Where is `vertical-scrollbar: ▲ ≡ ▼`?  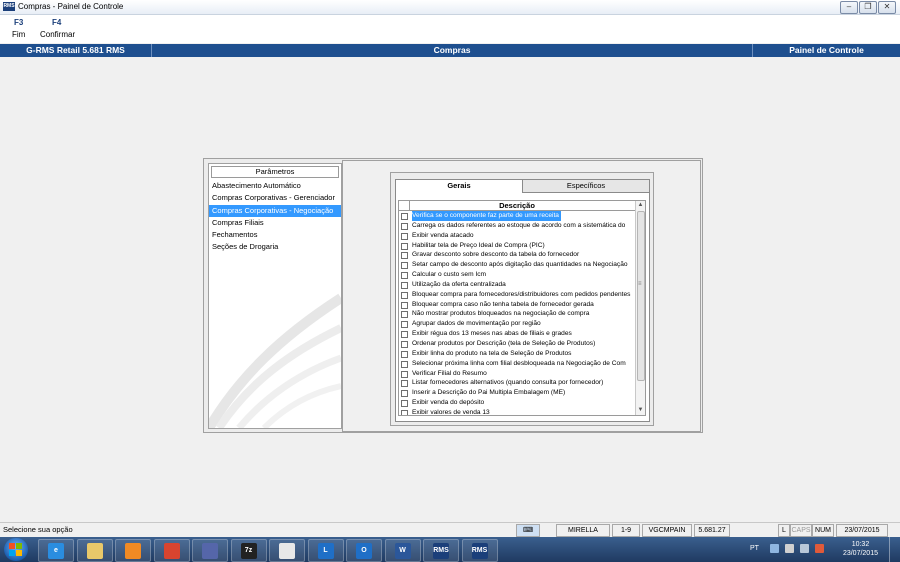 vertical-scrollbar: ▲ ≡ ▼ is located at coordinates (640, 308).